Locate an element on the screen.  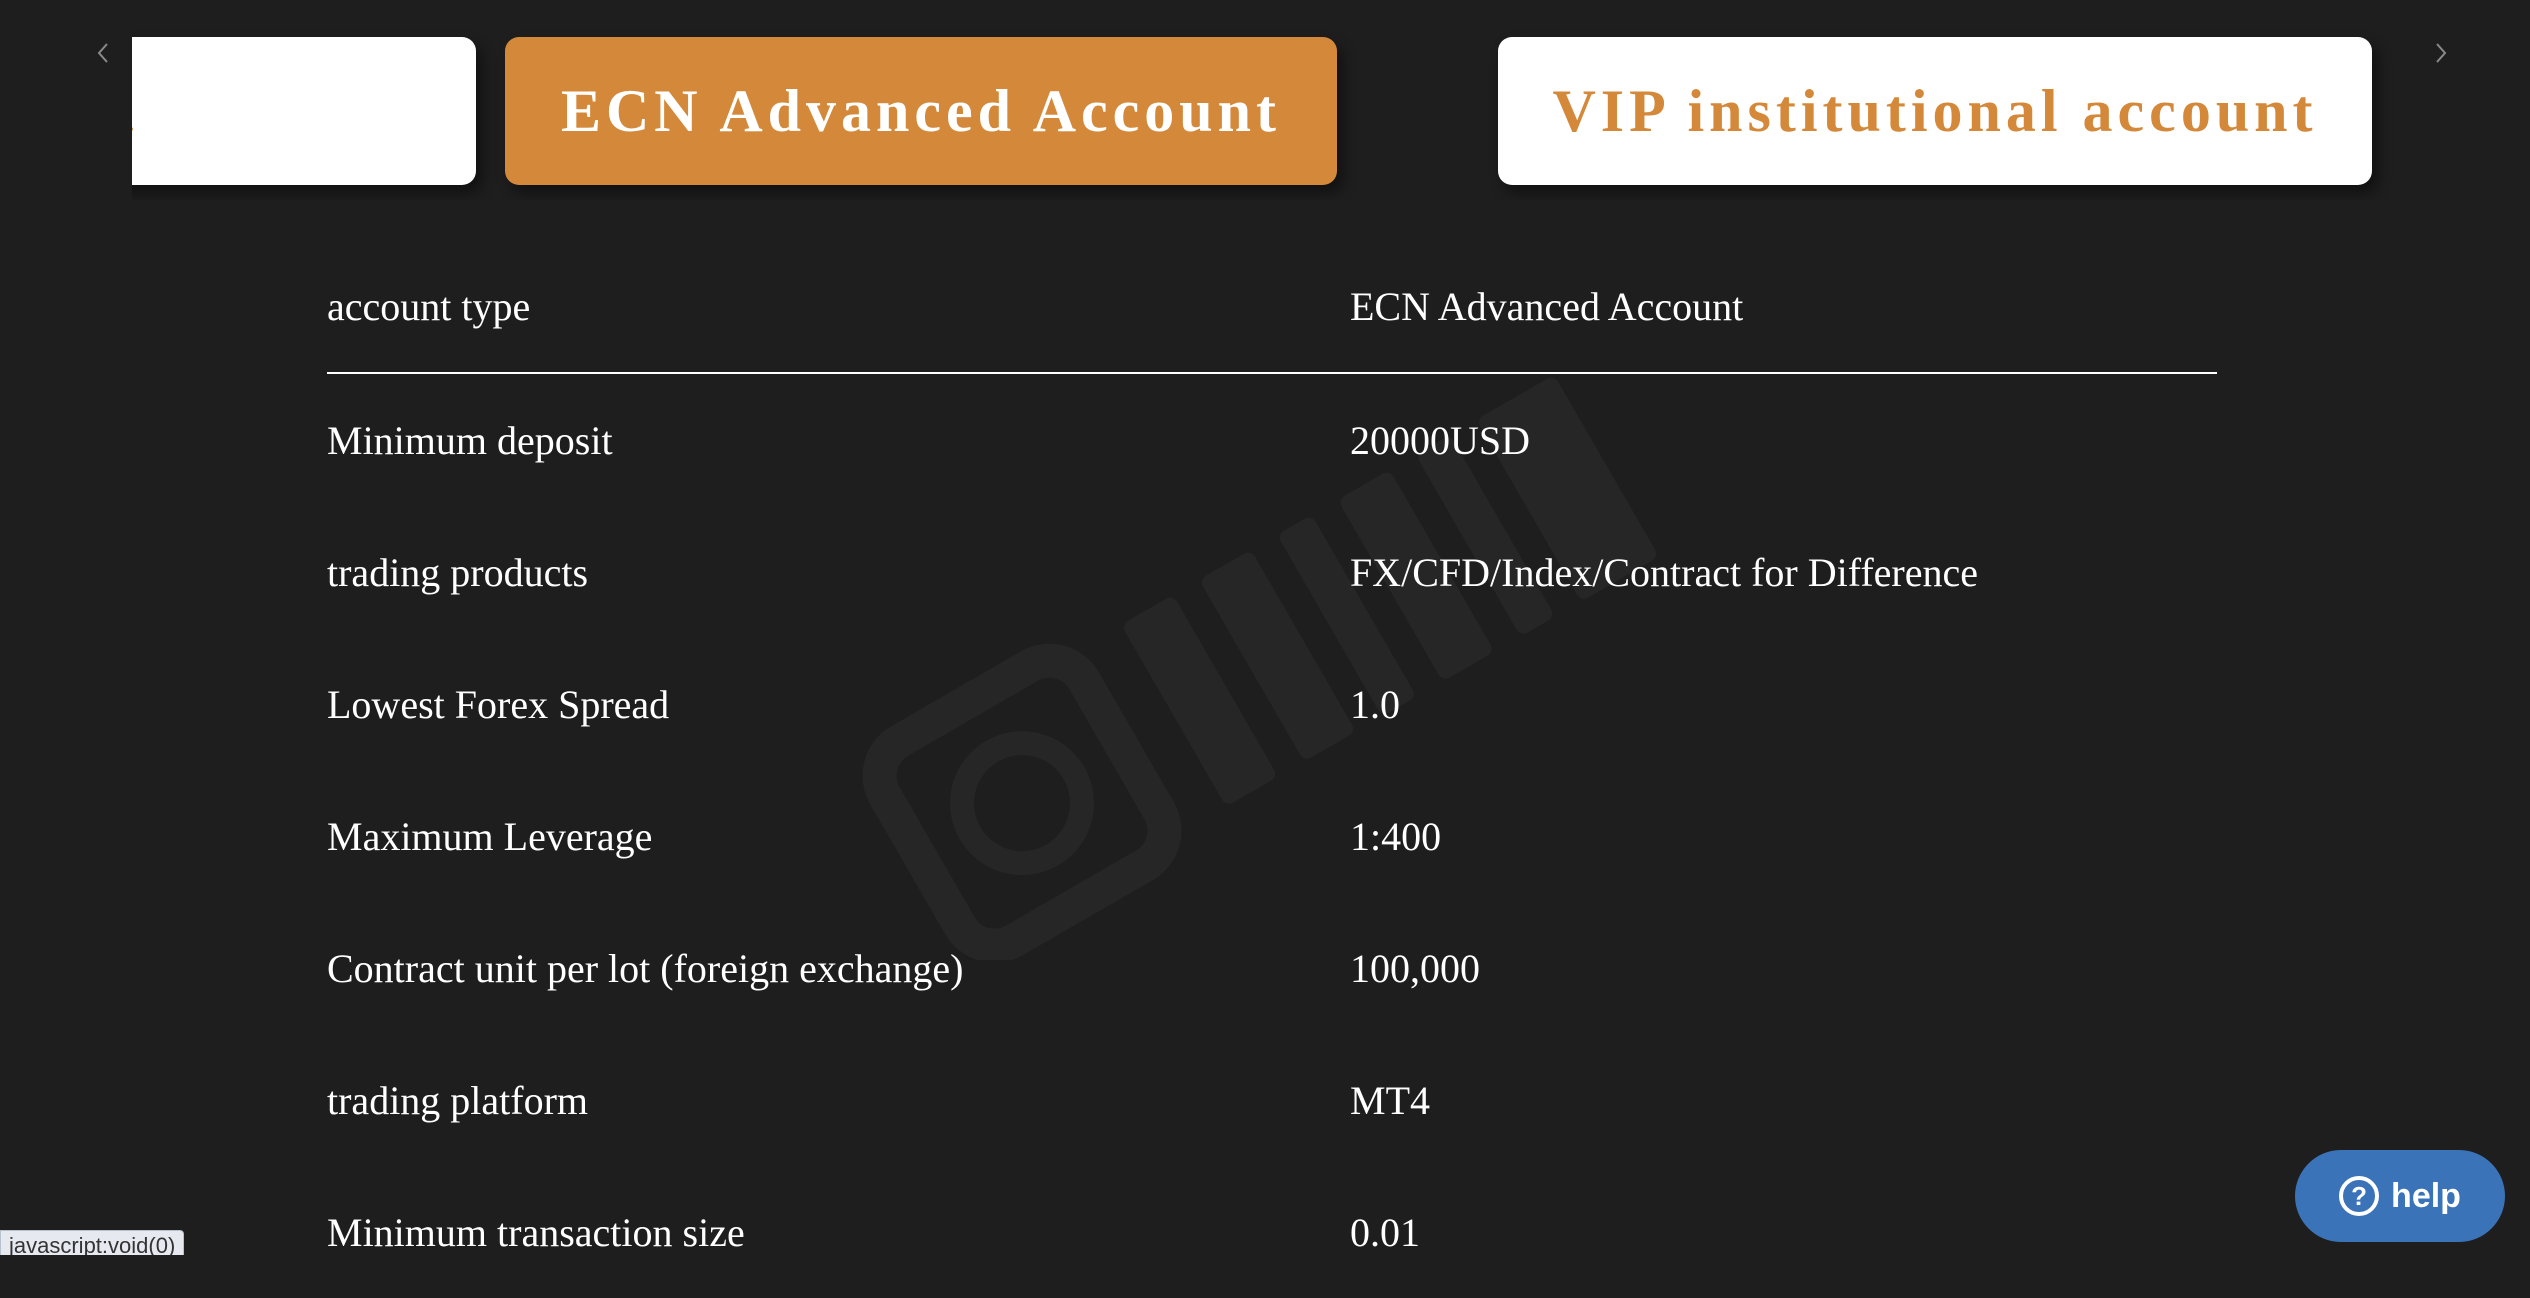
spec-value: 0.01 is located at coordinates (1385, 1232).